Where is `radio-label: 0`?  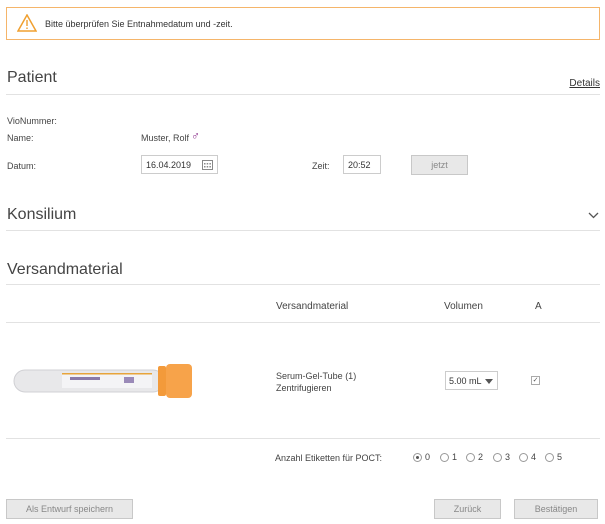 radio-label: 0 is located at coordinates (428, 457).